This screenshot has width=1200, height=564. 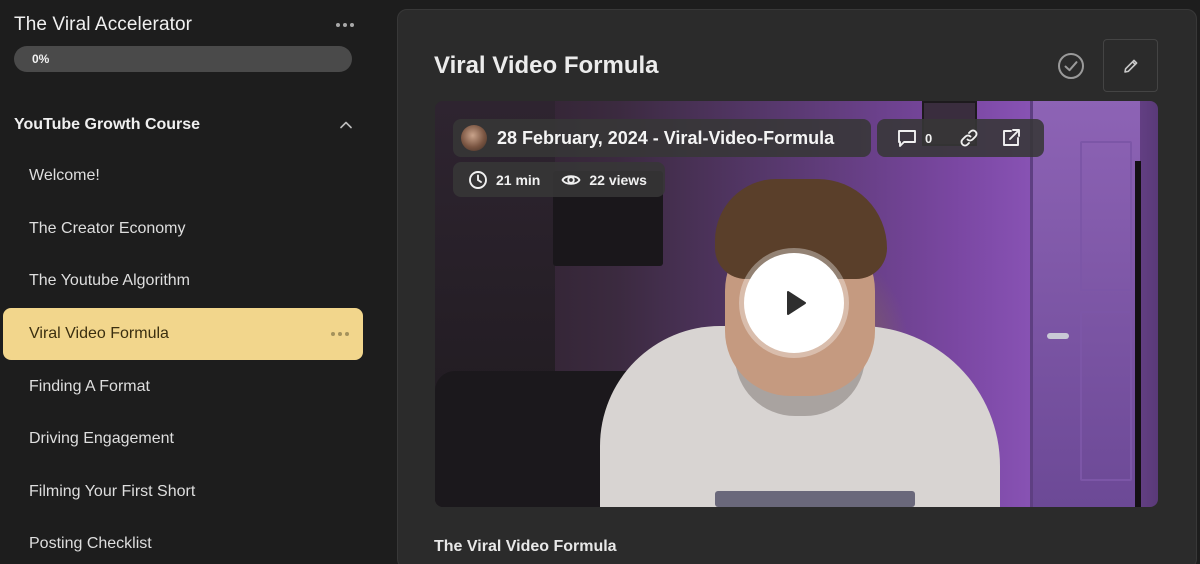 What do you see at coordinates (571, 179) in the screenshot?
I see `eye-icon` at bounding box center [571, 179].